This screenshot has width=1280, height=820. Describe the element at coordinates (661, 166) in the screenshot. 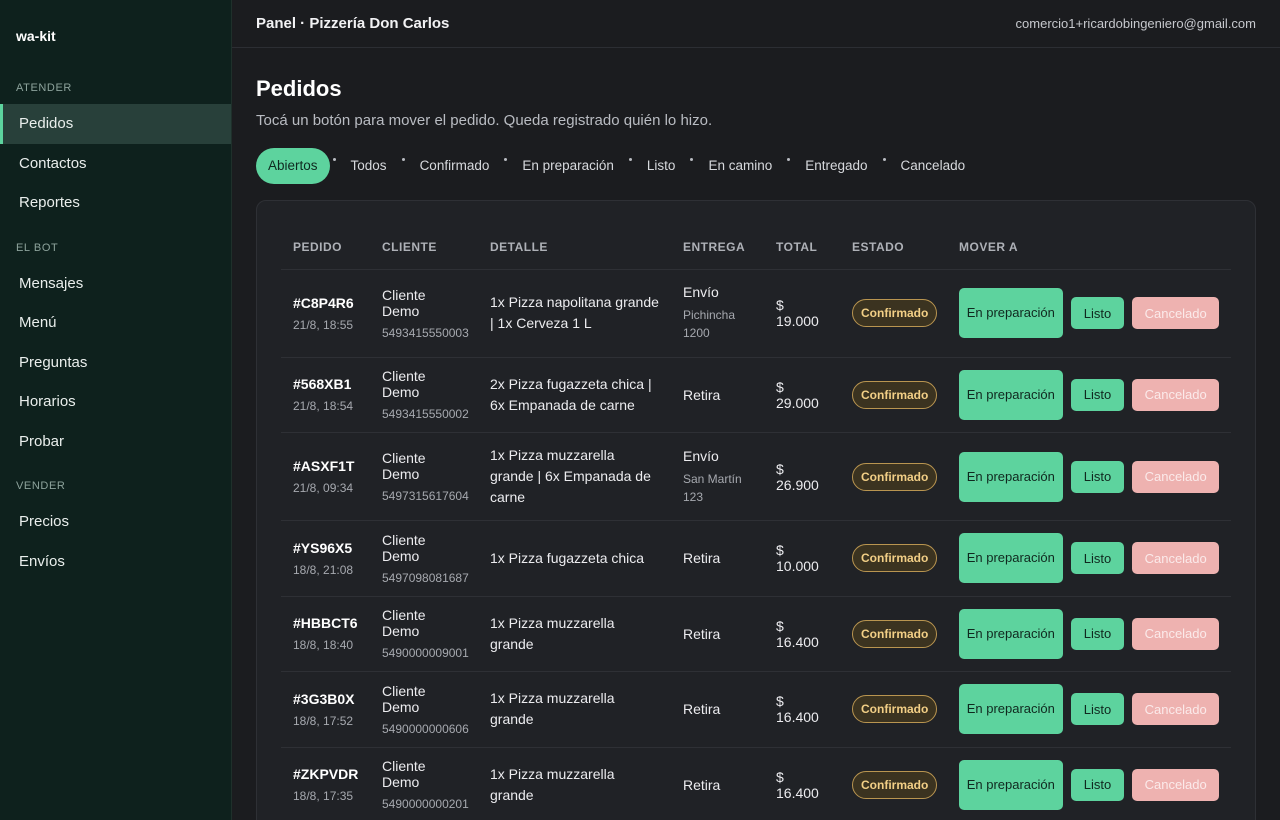

I see `filter-listo: Listo` at that location.